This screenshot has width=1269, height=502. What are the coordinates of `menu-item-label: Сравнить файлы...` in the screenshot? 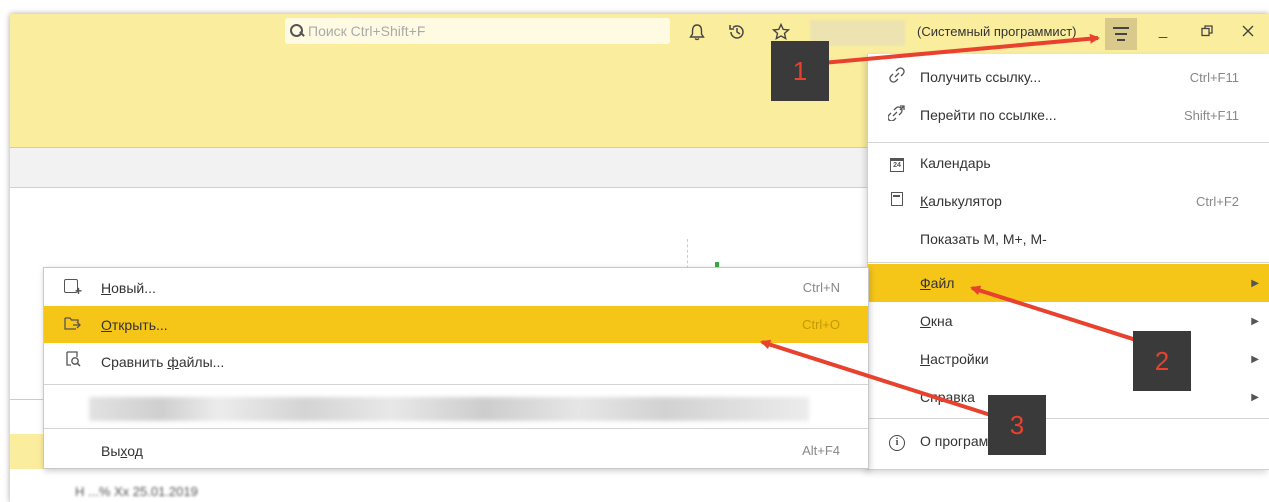 It's located at (163, 361).